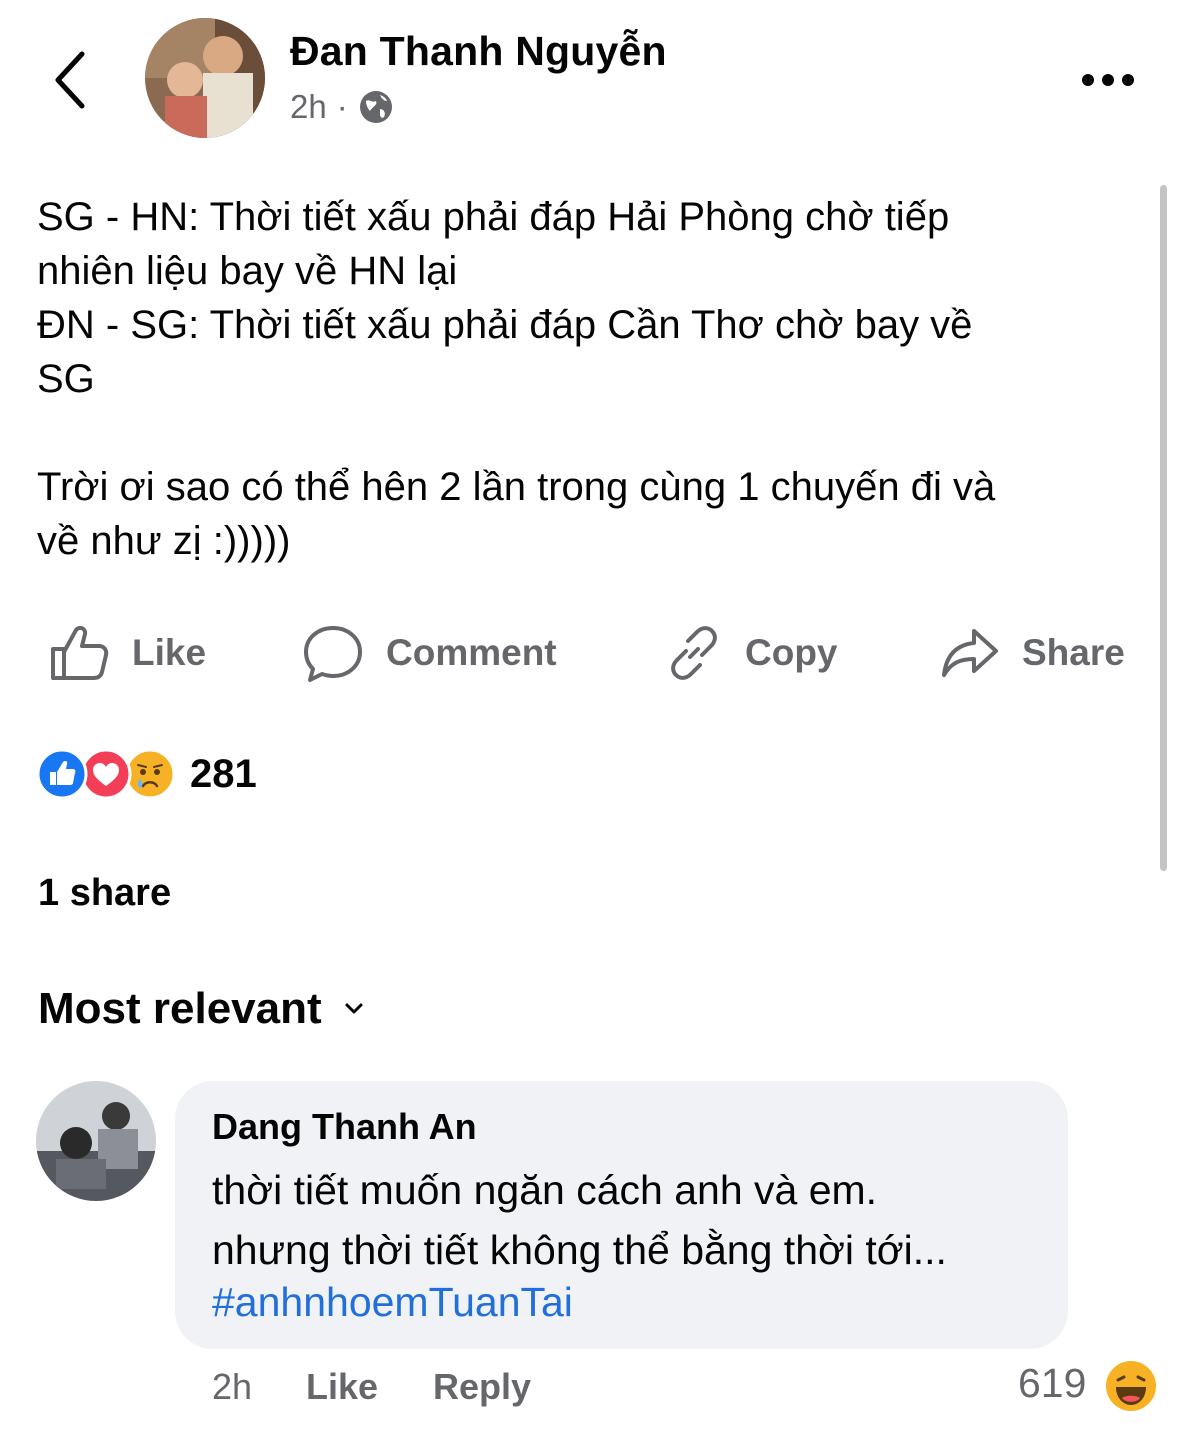  I want to click on sort-label: Most relevant, so click(180, 1008).